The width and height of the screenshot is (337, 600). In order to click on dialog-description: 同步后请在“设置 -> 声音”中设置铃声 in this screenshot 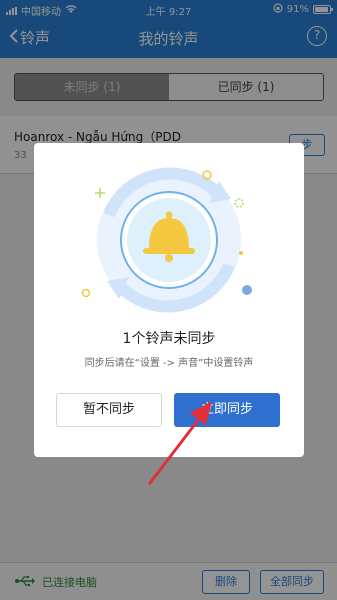, I will do `click(169, 363)`.